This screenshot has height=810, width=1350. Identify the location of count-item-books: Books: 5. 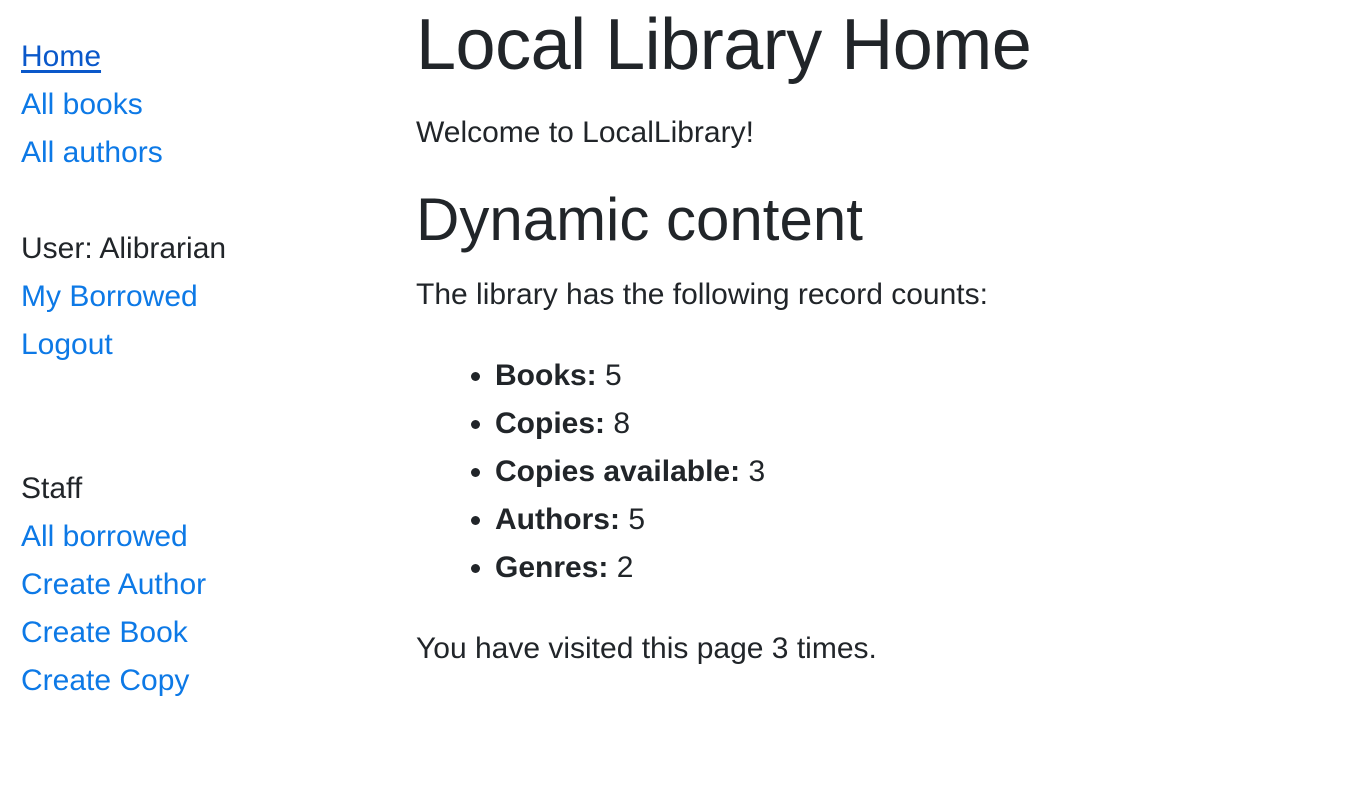
(905, 376).